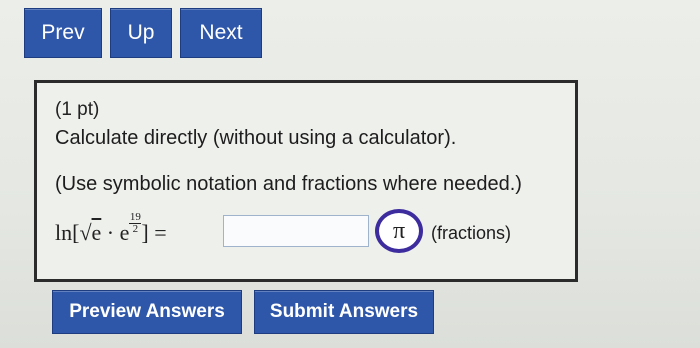 The width and height of the screenshot is (700, 348). What do you see at coordinates (77, 109) in the screenshot?
I see `problem-points: (1 pt)` at bounding box center [77, 109].